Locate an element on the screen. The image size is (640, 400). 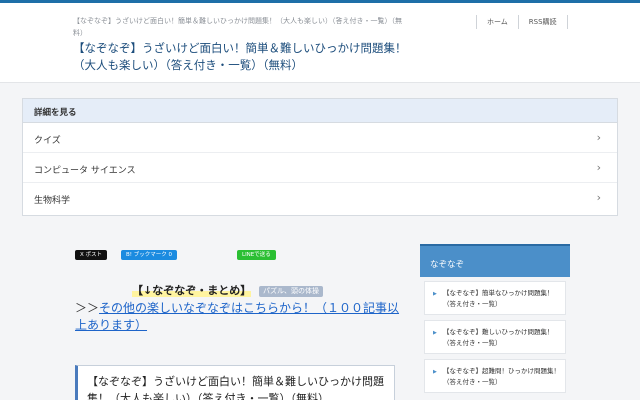
arrow-marks: ＞＞ is located at coordinates (87, 308).